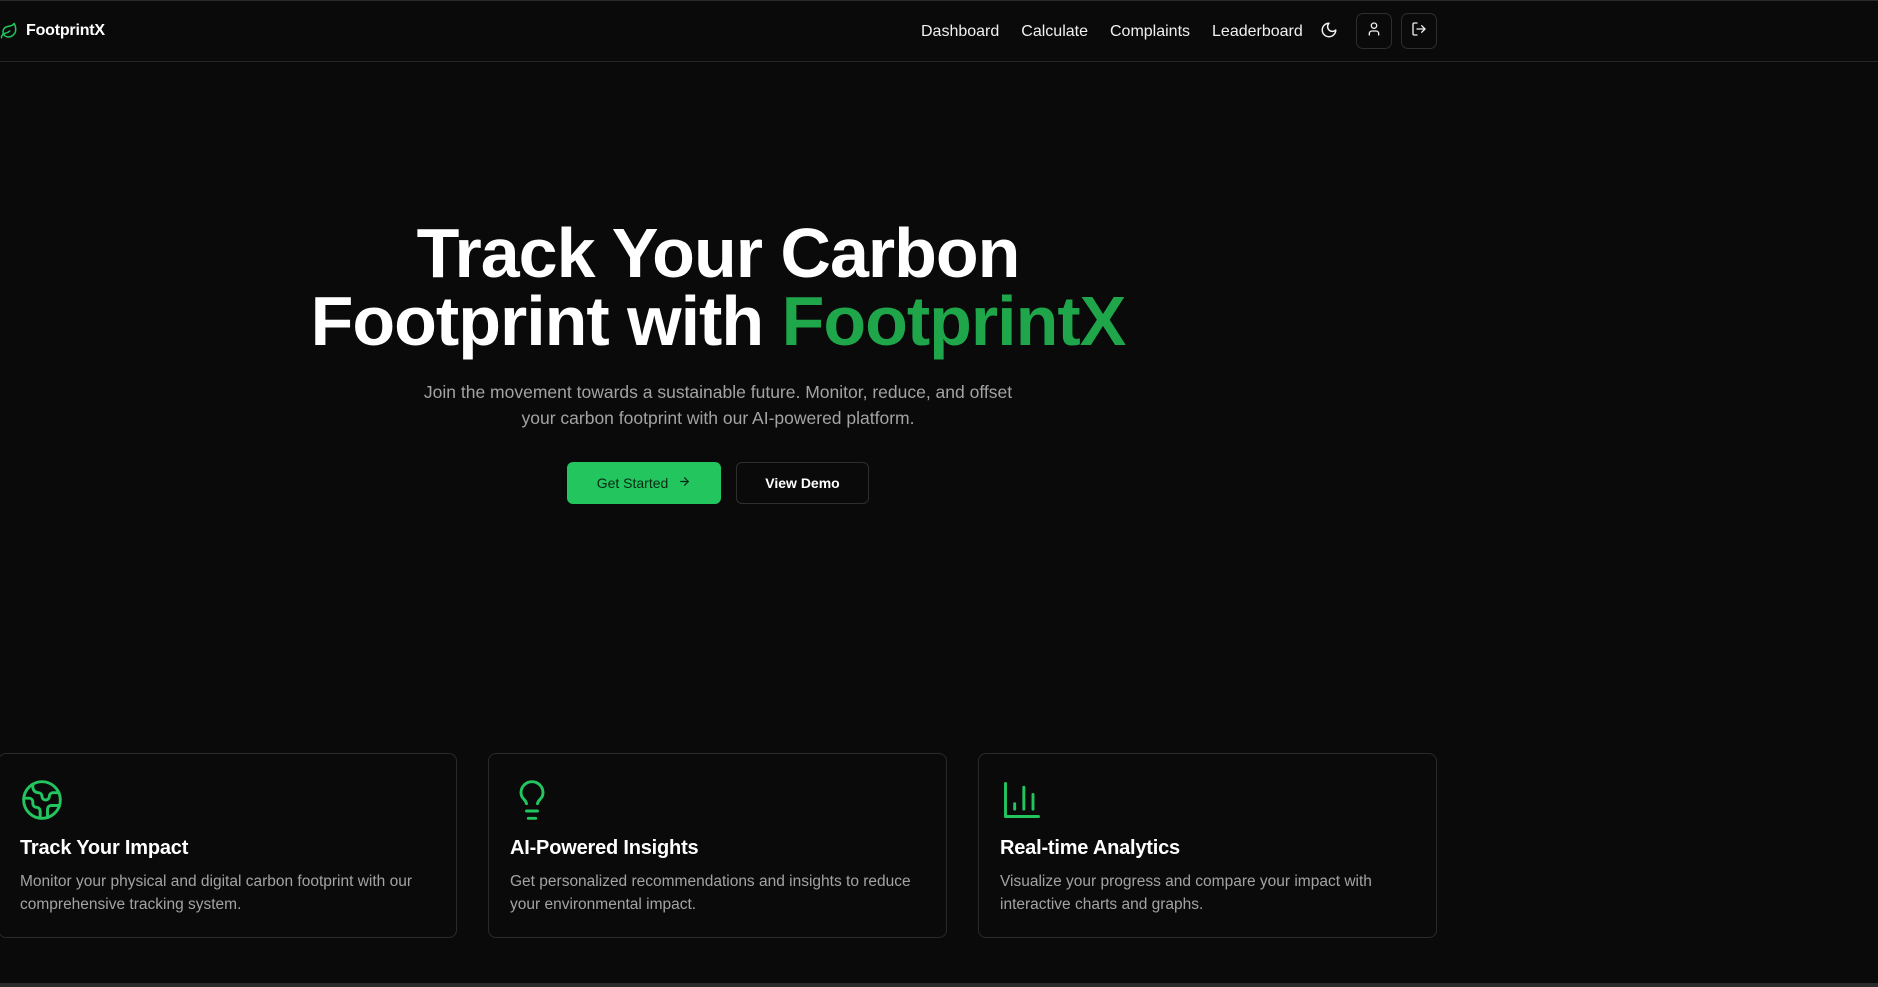 Image resolution: width=1878 pixels, height=987 pixels. I want to click on moon-icon, so click(1329, 32).